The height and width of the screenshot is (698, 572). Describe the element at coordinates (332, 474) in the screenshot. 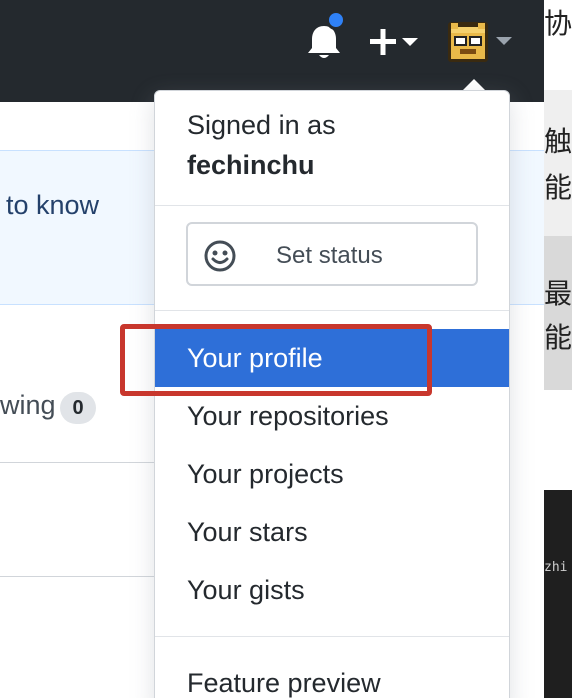

I see `menu-item-your-projects: Your projects` at that location.